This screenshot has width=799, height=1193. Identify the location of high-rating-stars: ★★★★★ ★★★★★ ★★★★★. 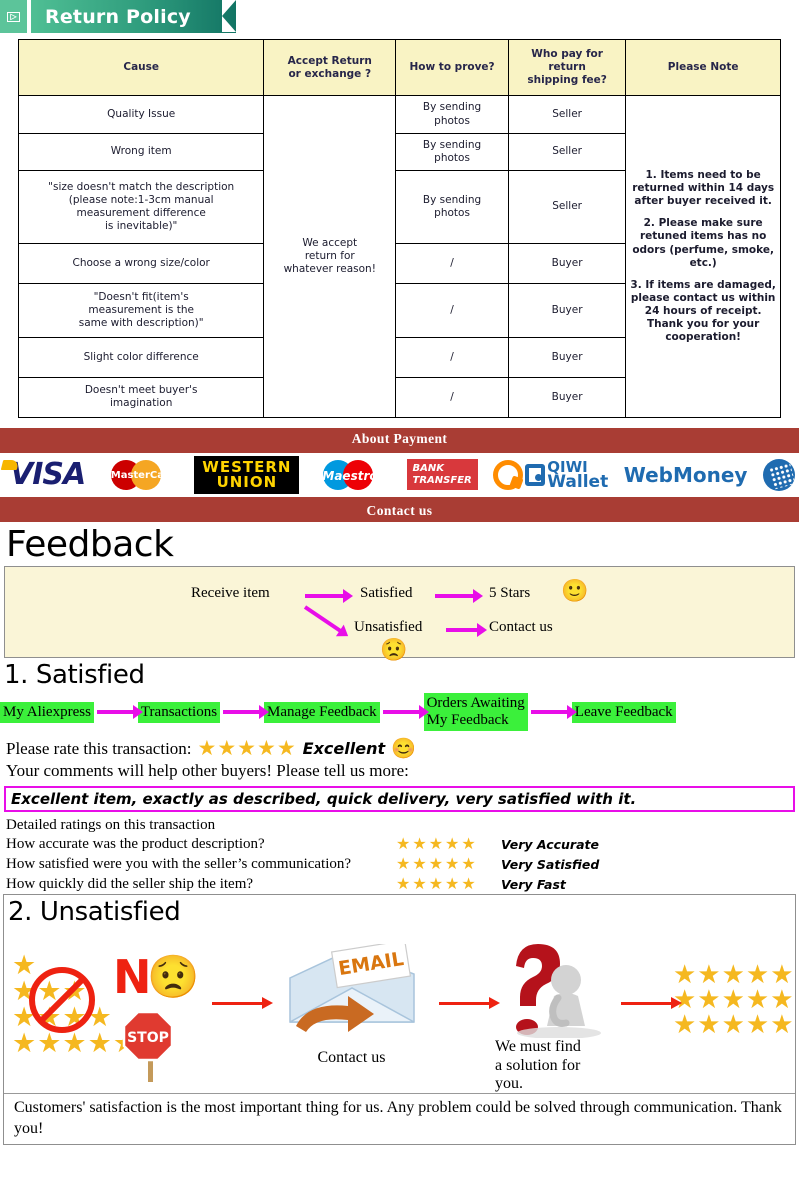
(734, 999).